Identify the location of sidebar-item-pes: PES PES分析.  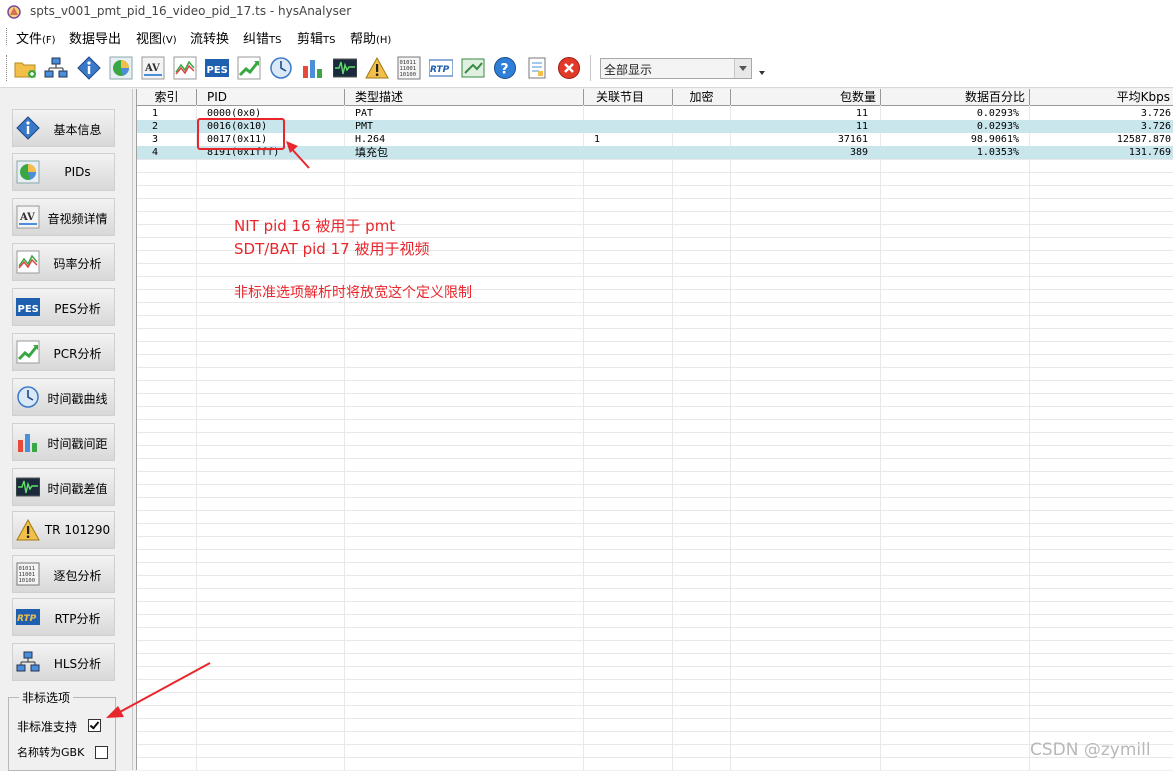
(63, 307).